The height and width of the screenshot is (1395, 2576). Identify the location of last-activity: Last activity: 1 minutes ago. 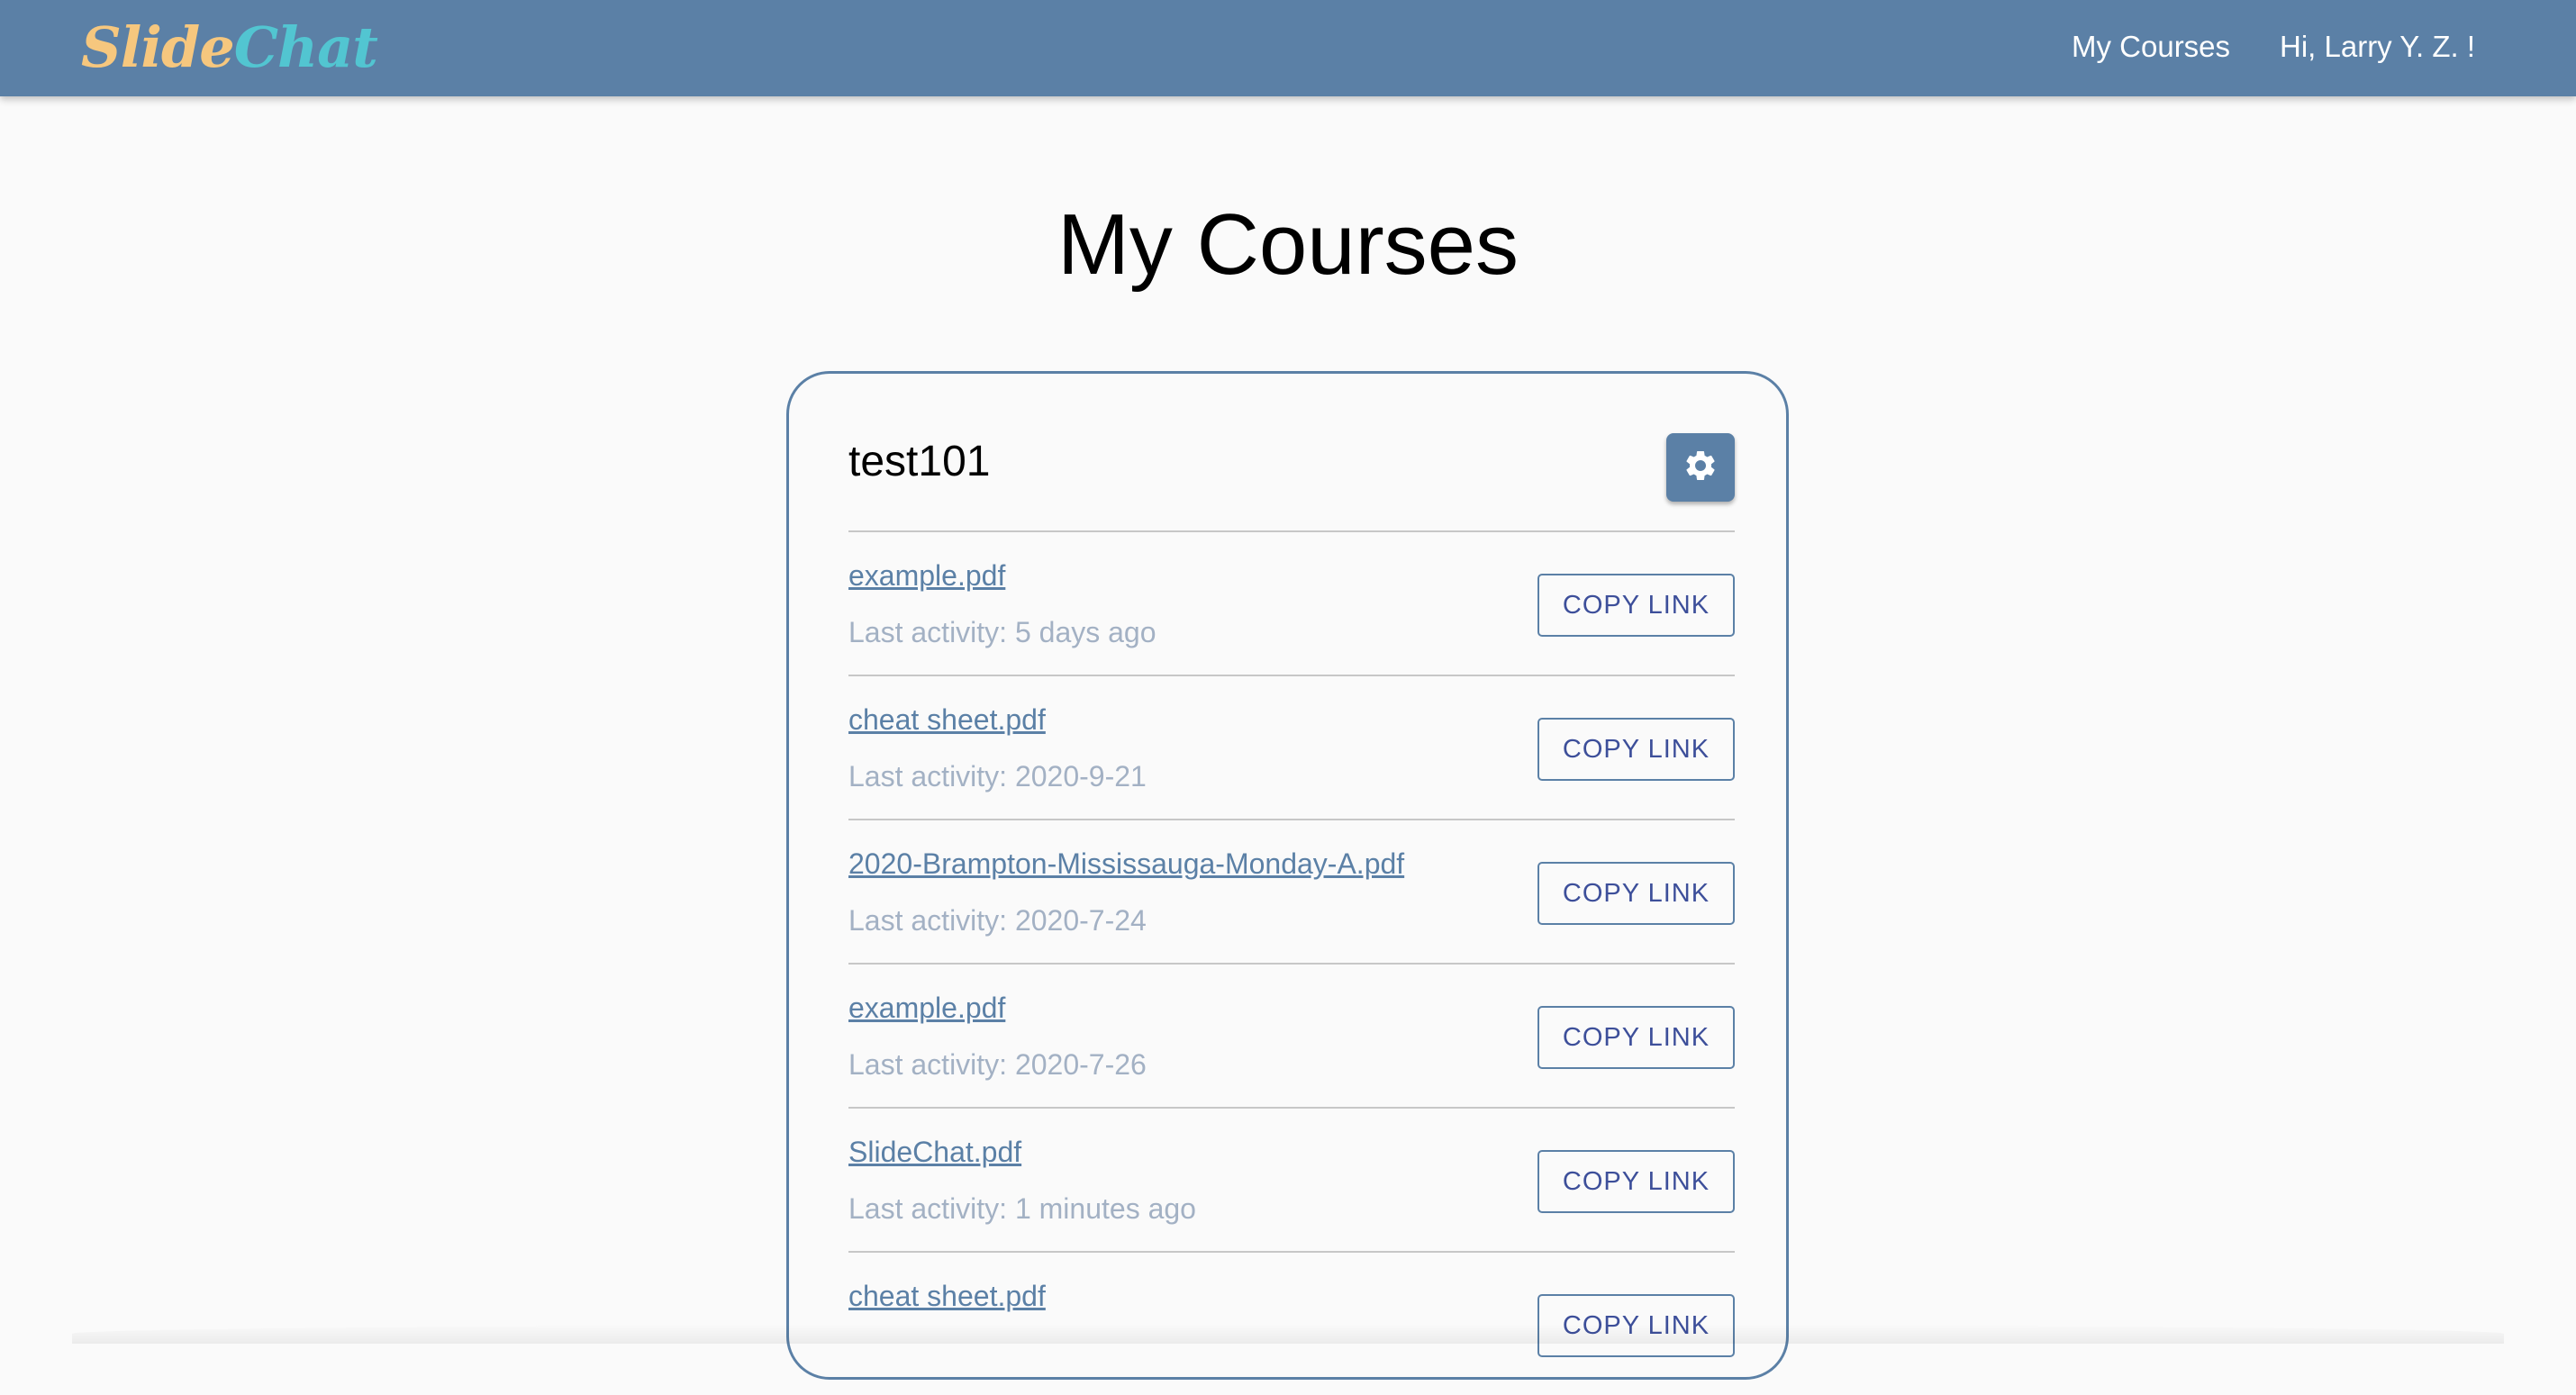
(1022, 1209).